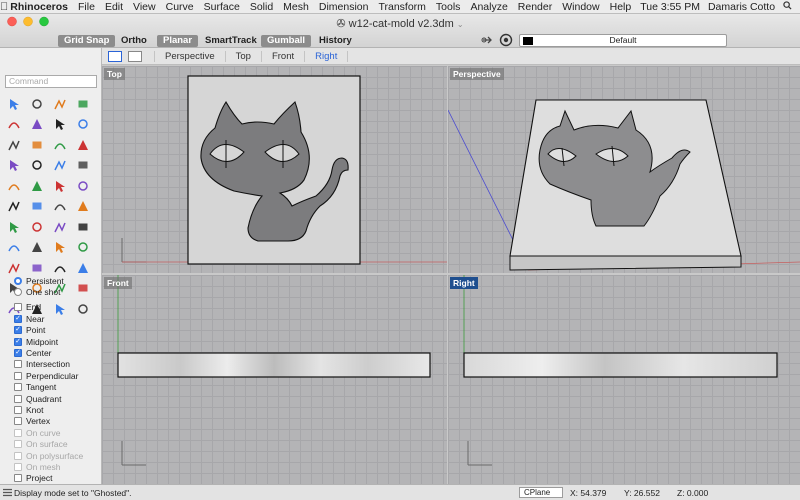 This screenshot has height=500, width=800. I want to click on osnap-knot: Knot, so click(50, 409).